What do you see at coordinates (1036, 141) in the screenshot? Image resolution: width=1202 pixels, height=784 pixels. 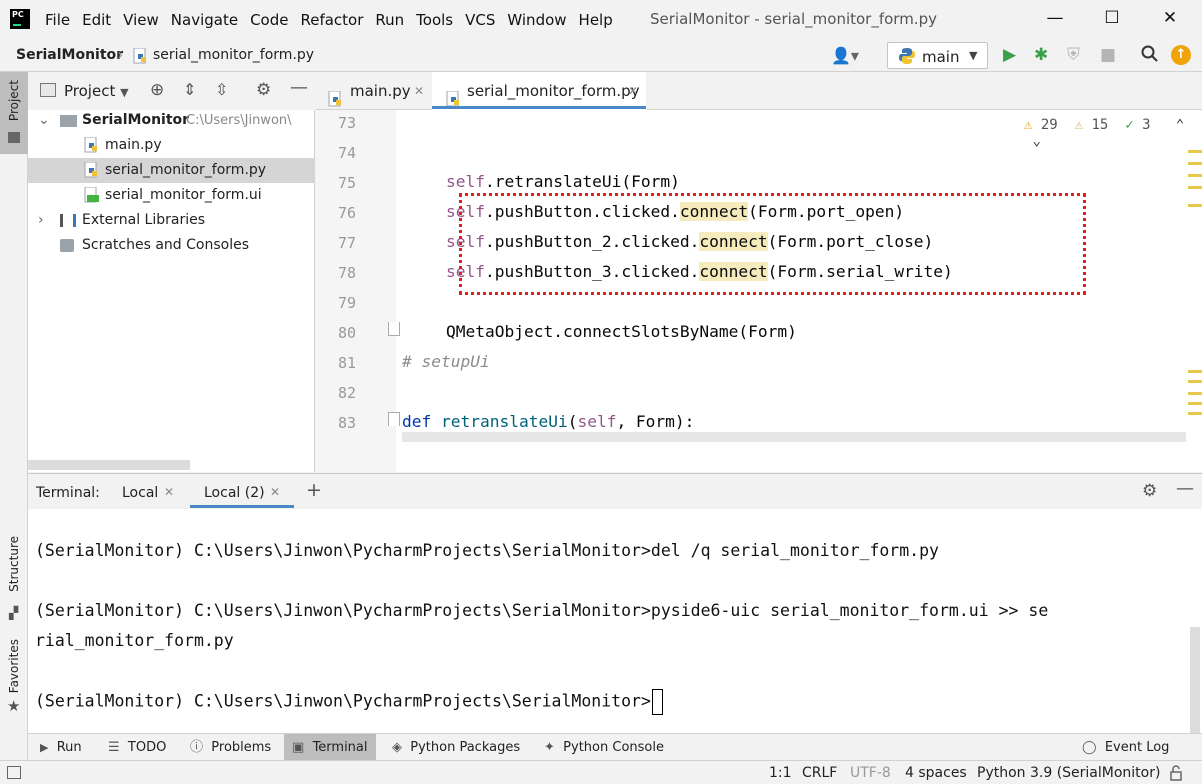 I see `next-highlight-icon: ⌄` at bounding box center [1036, 141].